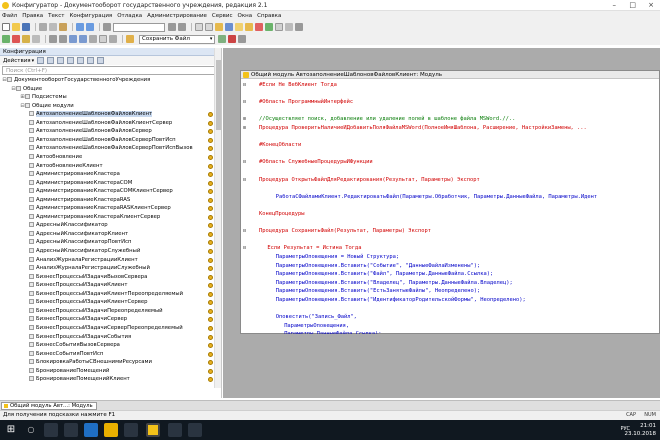 The height and width of the screenshot is (440, 660). Describe the element at coordinates (32, 16) in the screenshot. I see `menu-edit: Правка` at that location.